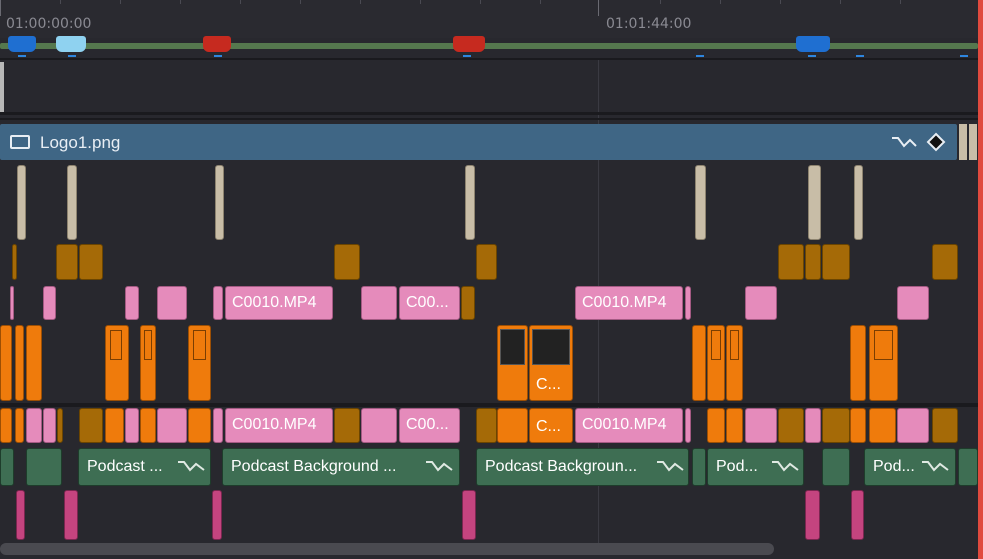 The image size is (983, 559). Describe the element at coordinates (980, 279) in the screenshot. I see `playhead` at that location.